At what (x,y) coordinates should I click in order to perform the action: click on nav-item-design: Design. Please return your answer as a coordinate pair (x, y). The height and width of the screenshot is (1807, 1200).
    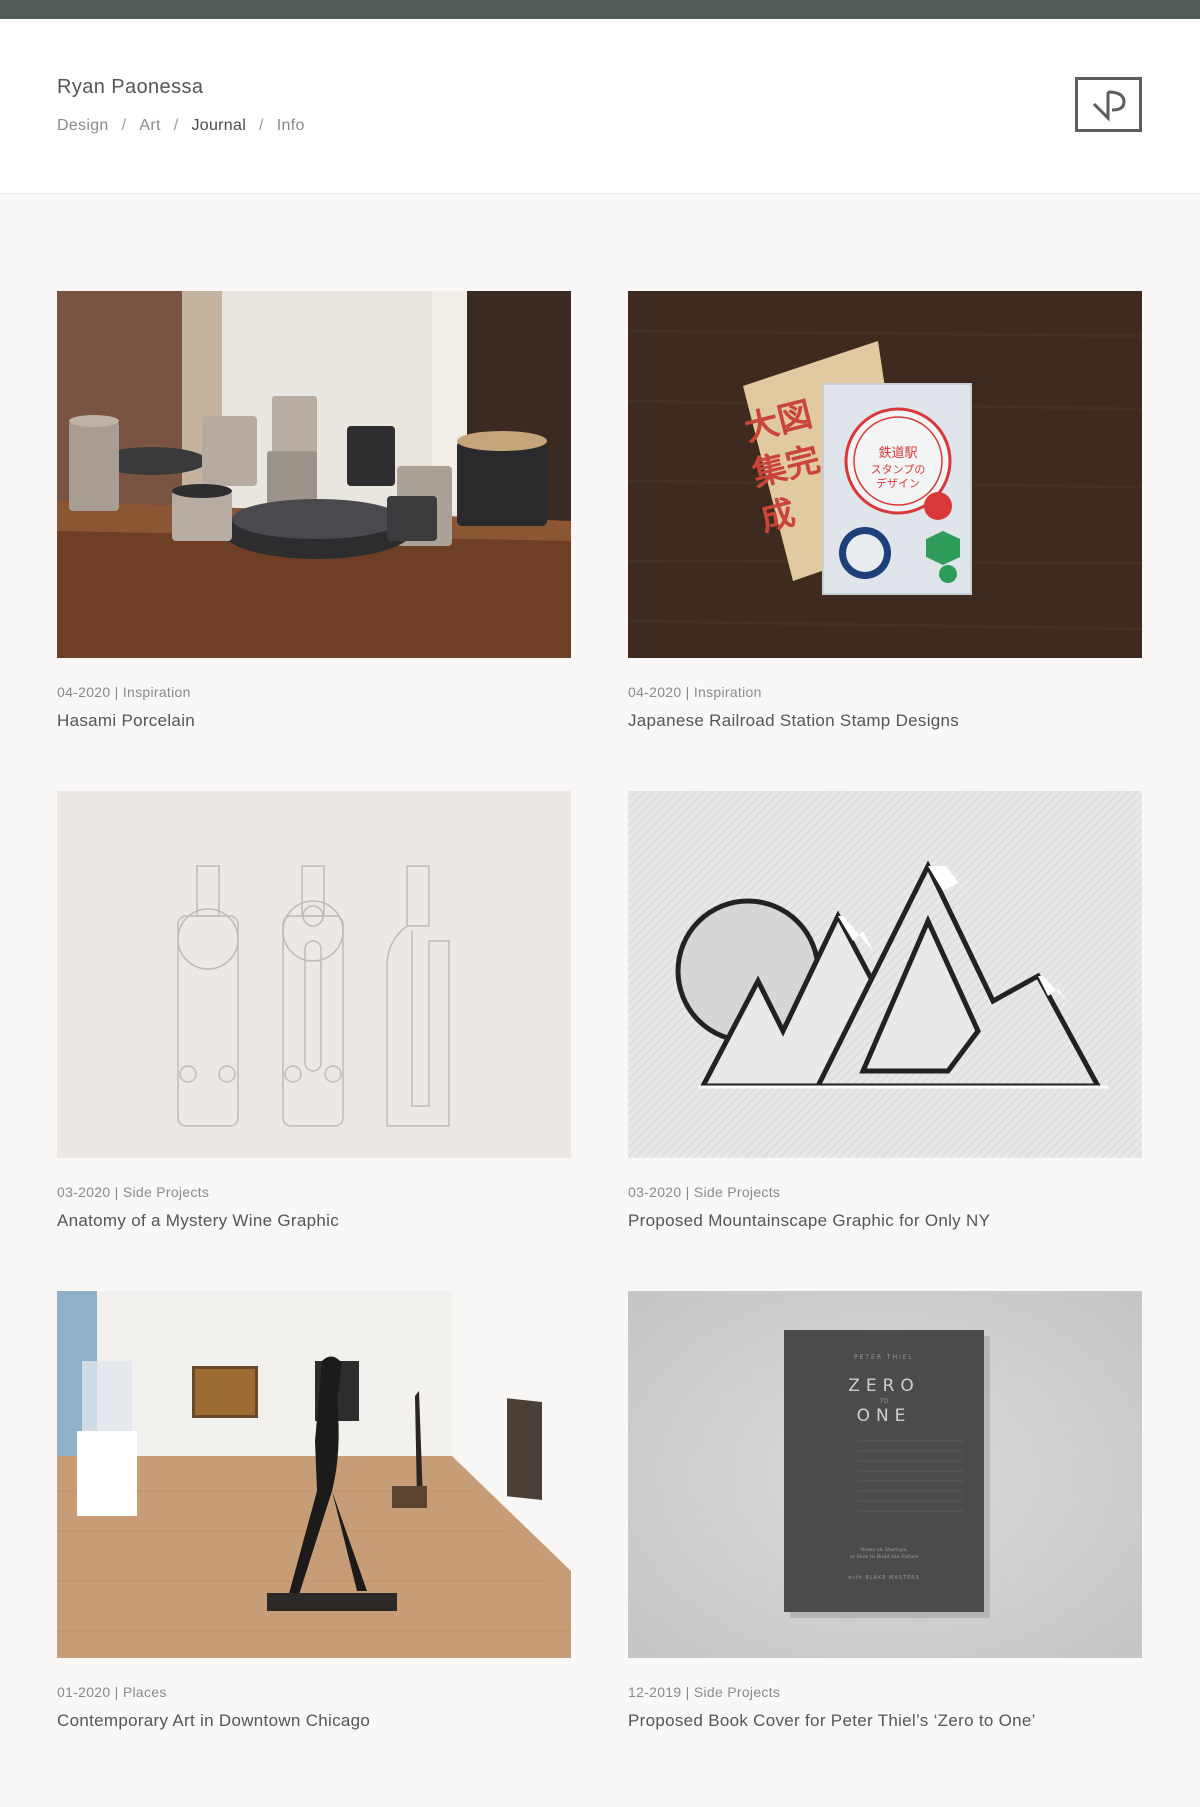
    Looking at the image, I should click on (83, 125).